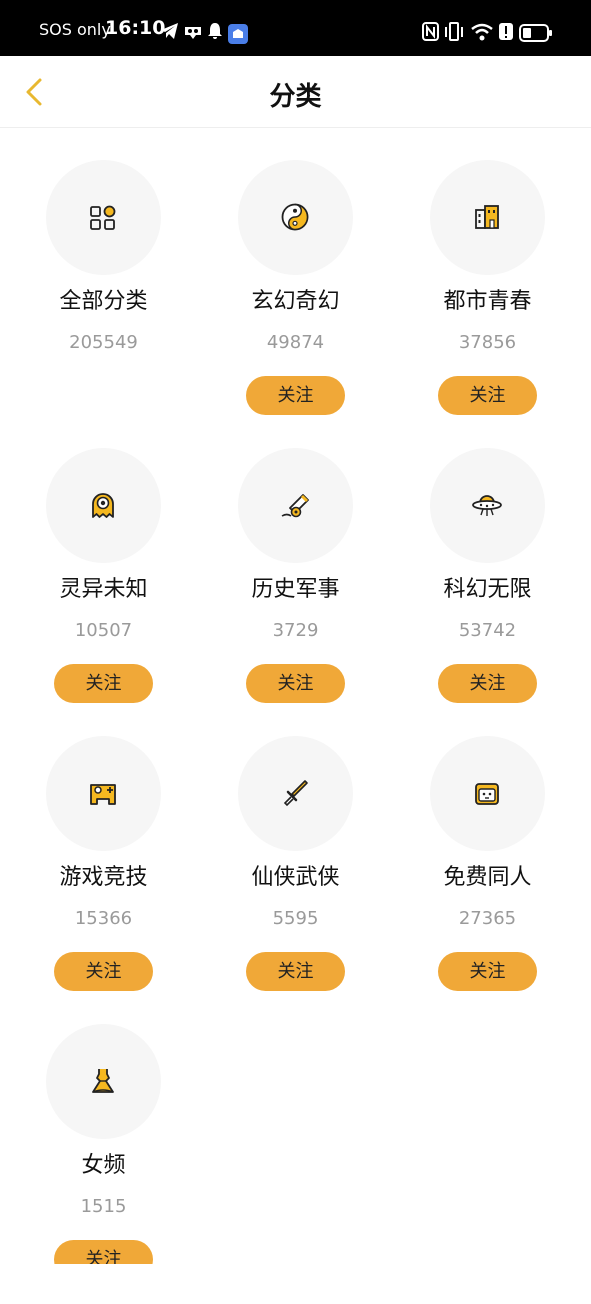 This screenshot has width=591, height=1304. I want to click on category-name: 游戏竞技, so click(103, 877).